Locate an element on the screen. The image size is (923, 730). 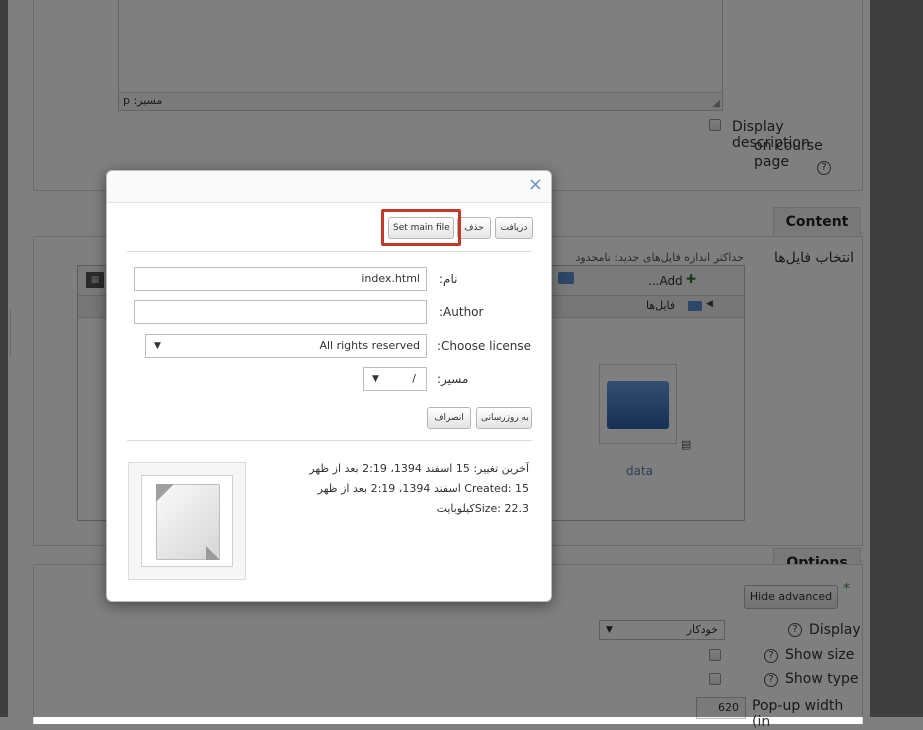
close-icon: × is located at coordinates (535, 185).